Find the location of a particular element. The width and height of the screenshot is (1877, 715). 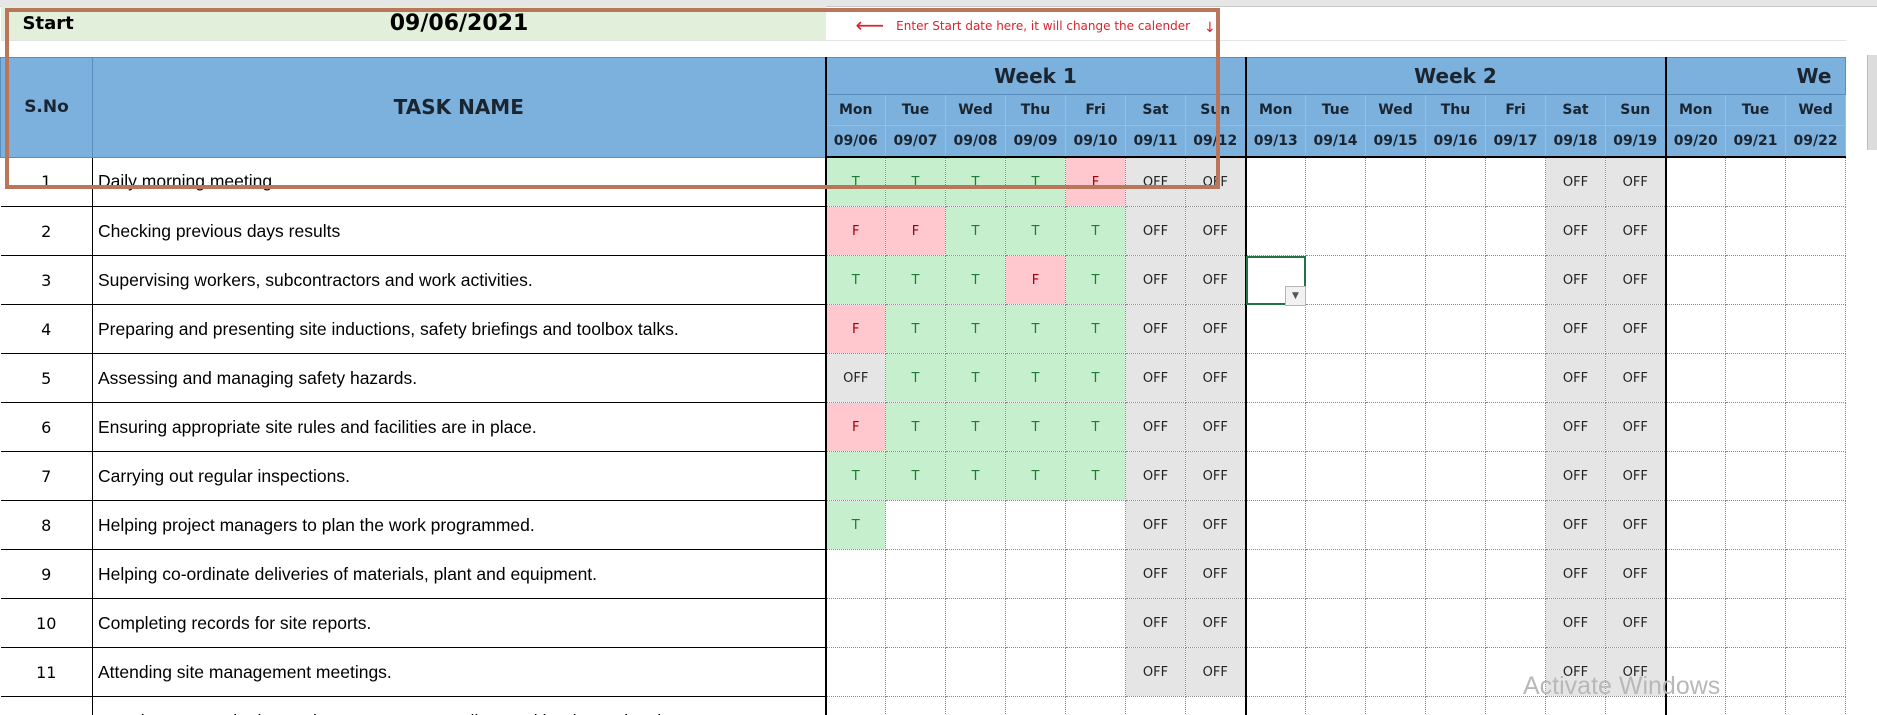

task-number: 8 is located at coordinates (46, 525).